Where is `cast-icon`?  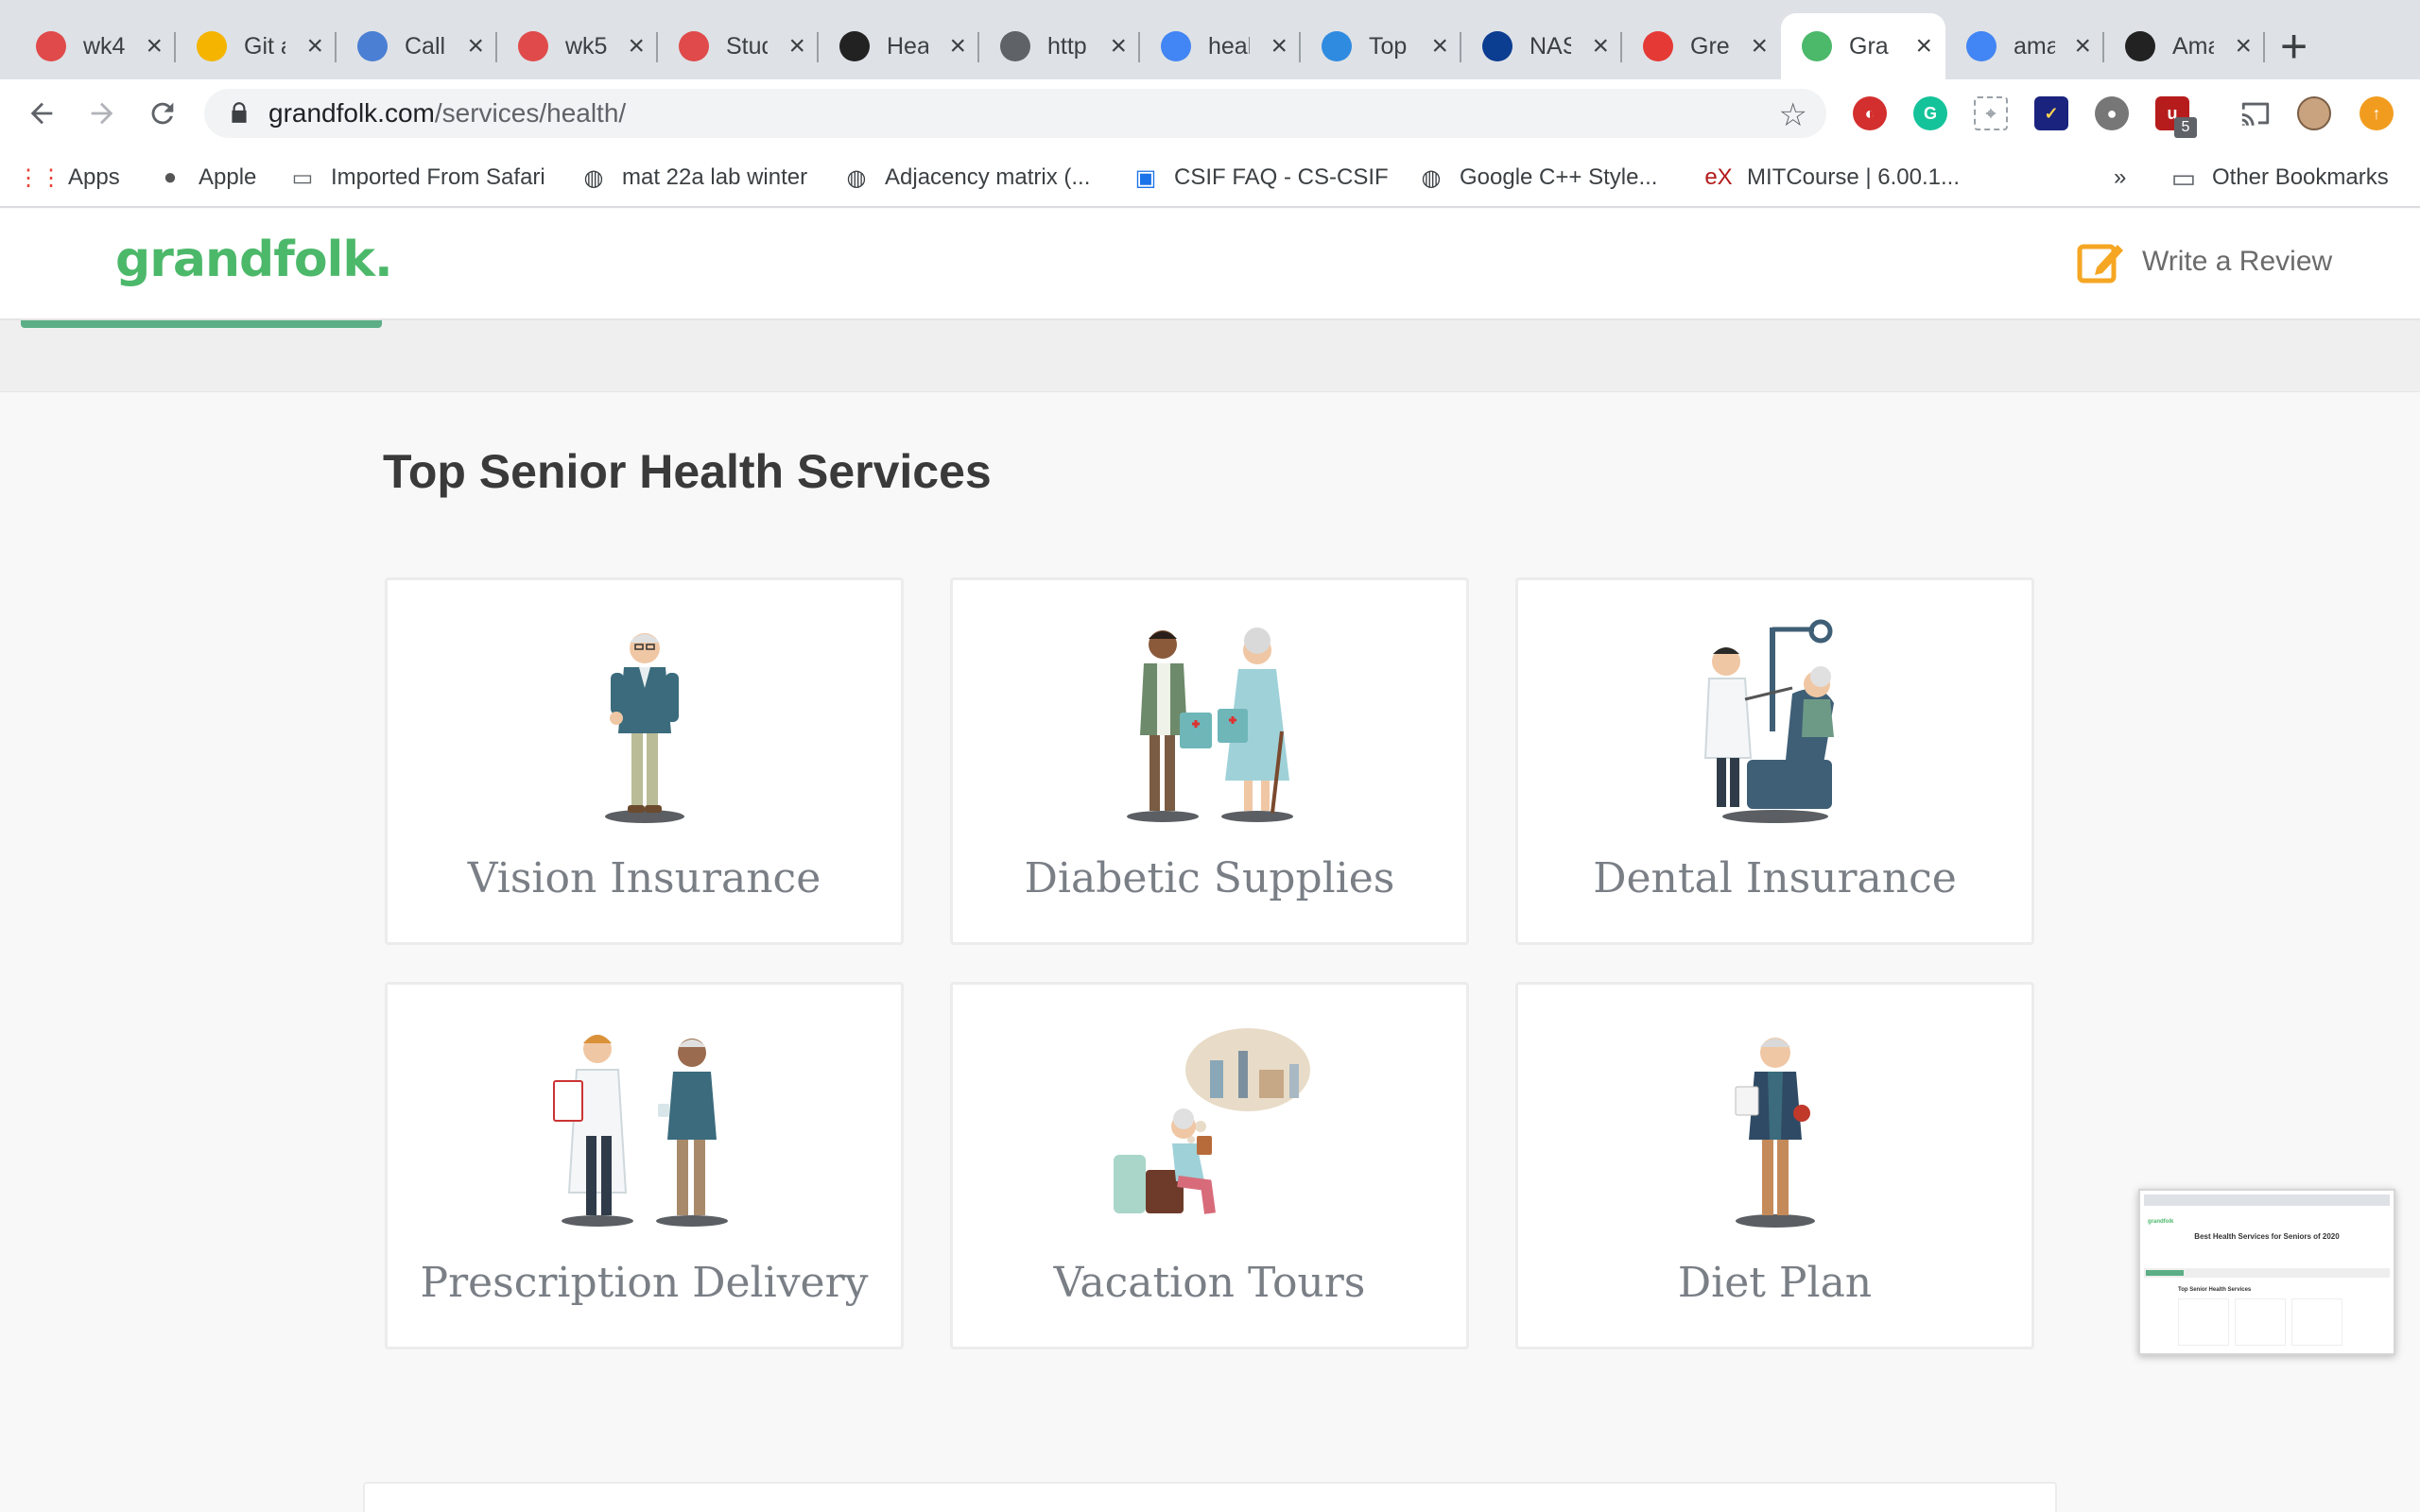
cast-icon is located at coordinates (2255, 113).